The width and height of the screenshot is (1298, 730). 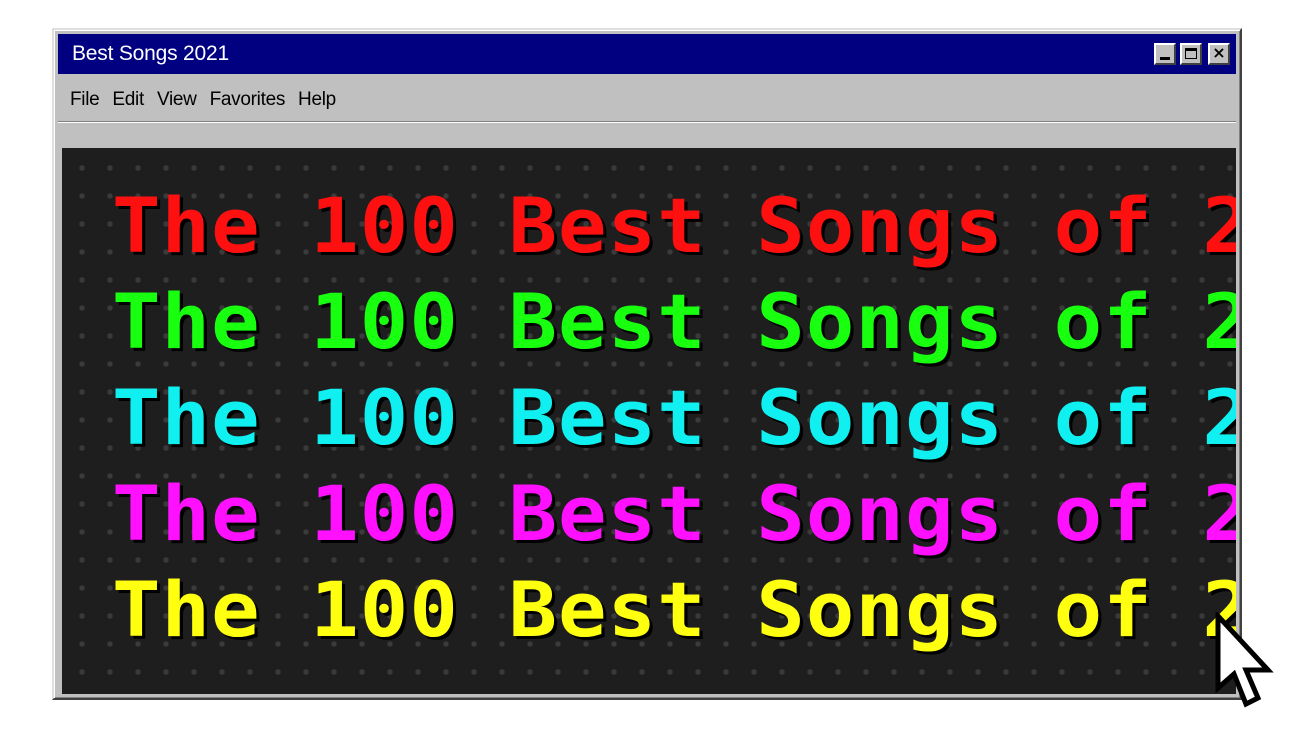 What do you see at coordinates (674, 321) in the screenshot?
I see `title-line-green: The 100 Best Songs of 2021` at bounding box center [674, 321].